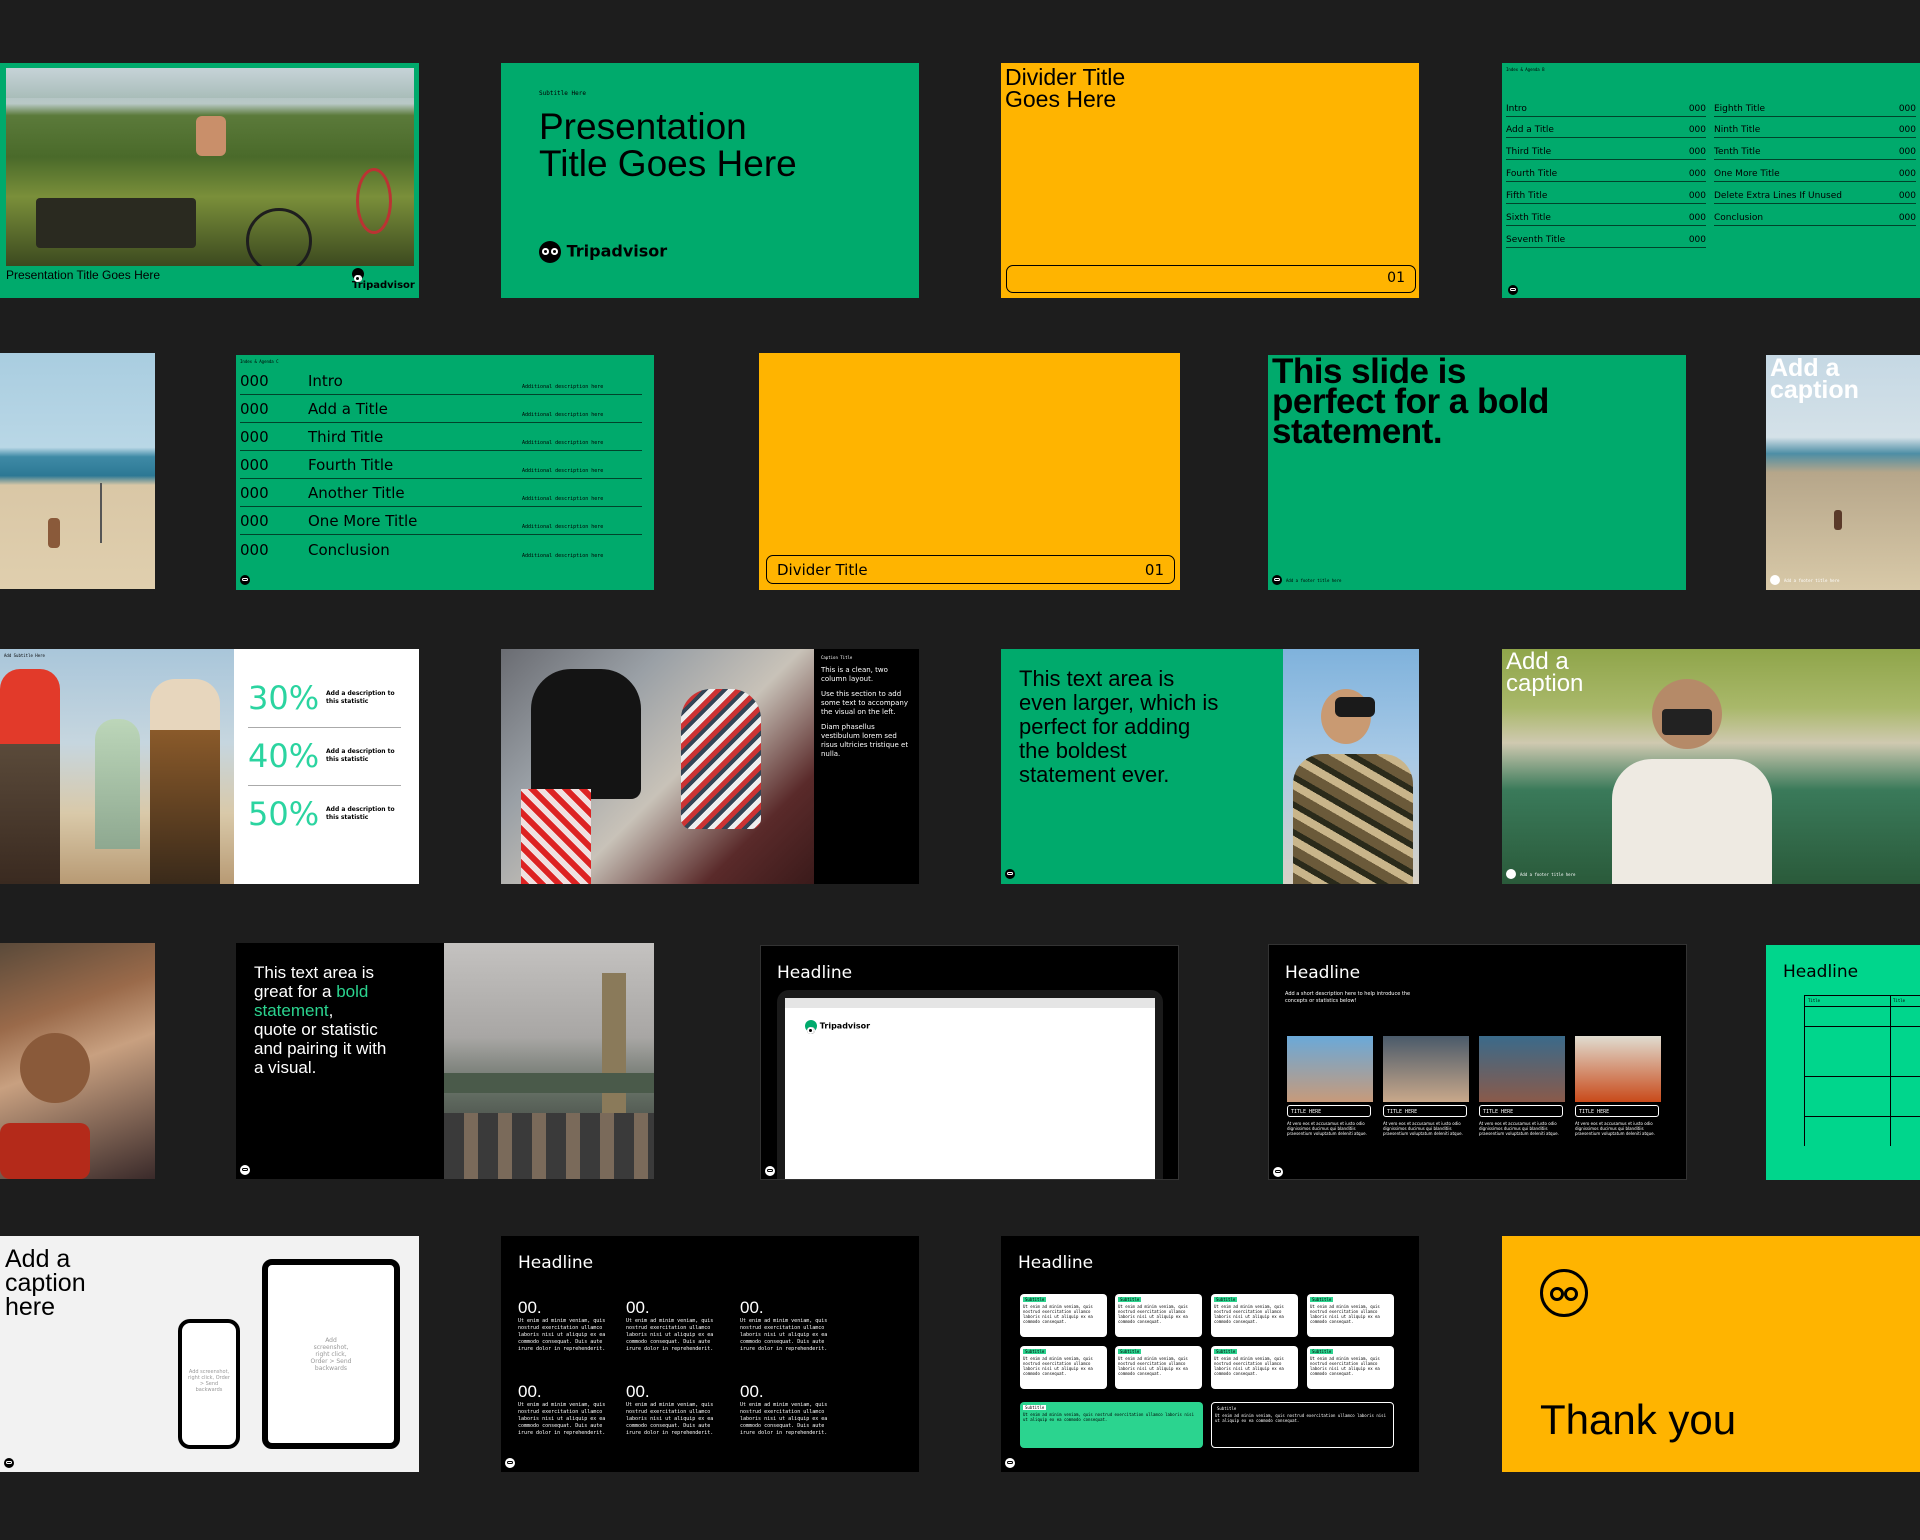  What do you see at coordinates (324, 698) in the screenshot?
I see `stat-row: 30% Add a description to this statistic` at bounding box center [324, 698].